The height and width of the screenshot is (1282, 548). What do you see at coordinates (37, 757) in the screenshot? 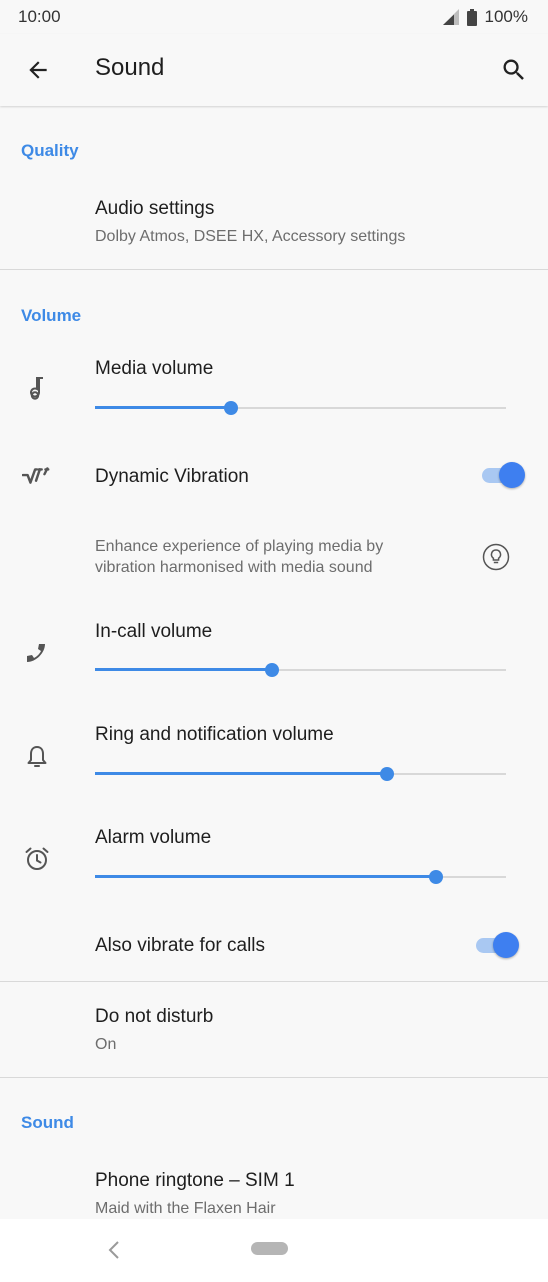
I see `bell-icon` at bounding box center [37, 757].